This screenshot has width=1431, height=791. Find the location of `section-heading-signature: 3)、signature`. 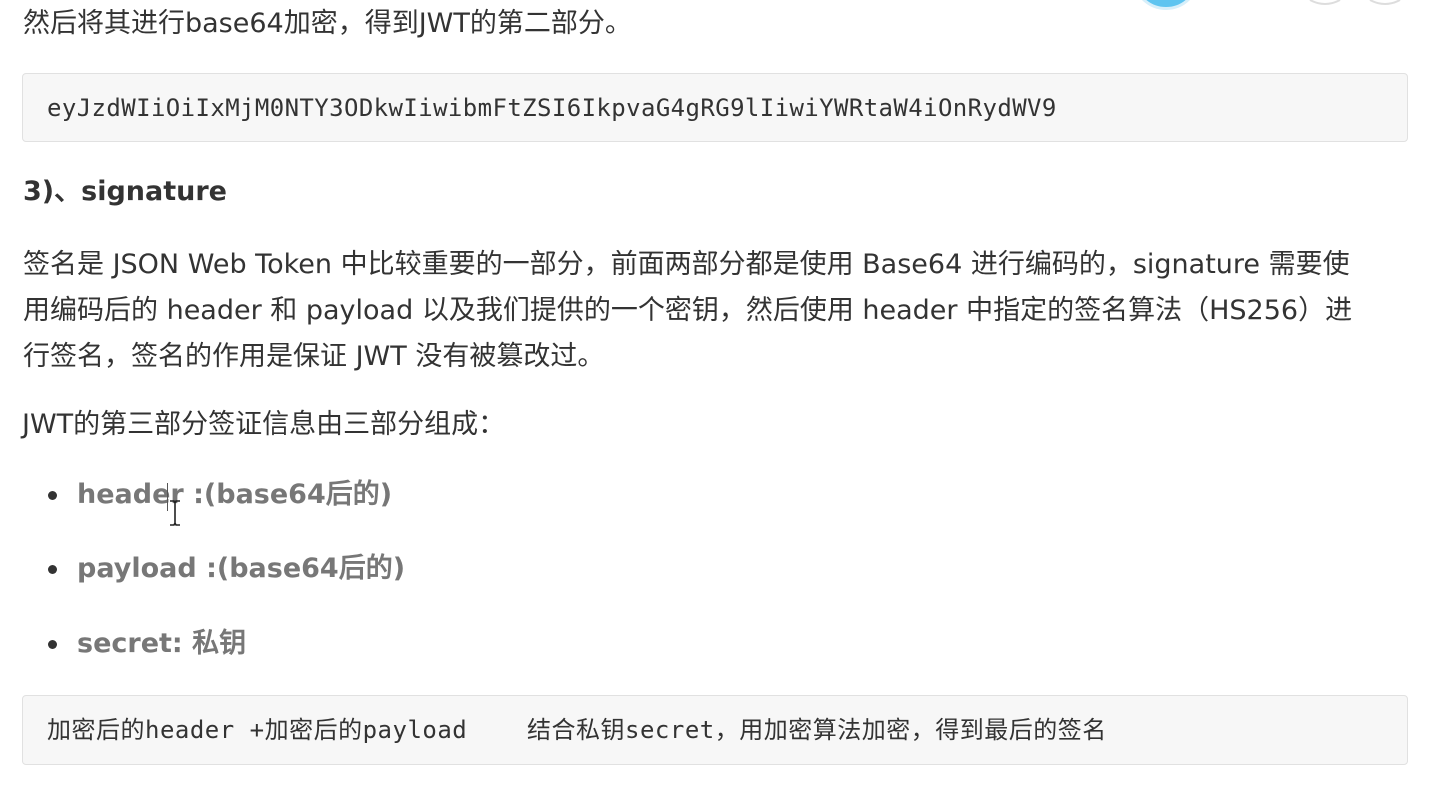

section-heading-signature: 3)、signature is located at coordinates (125, 191).